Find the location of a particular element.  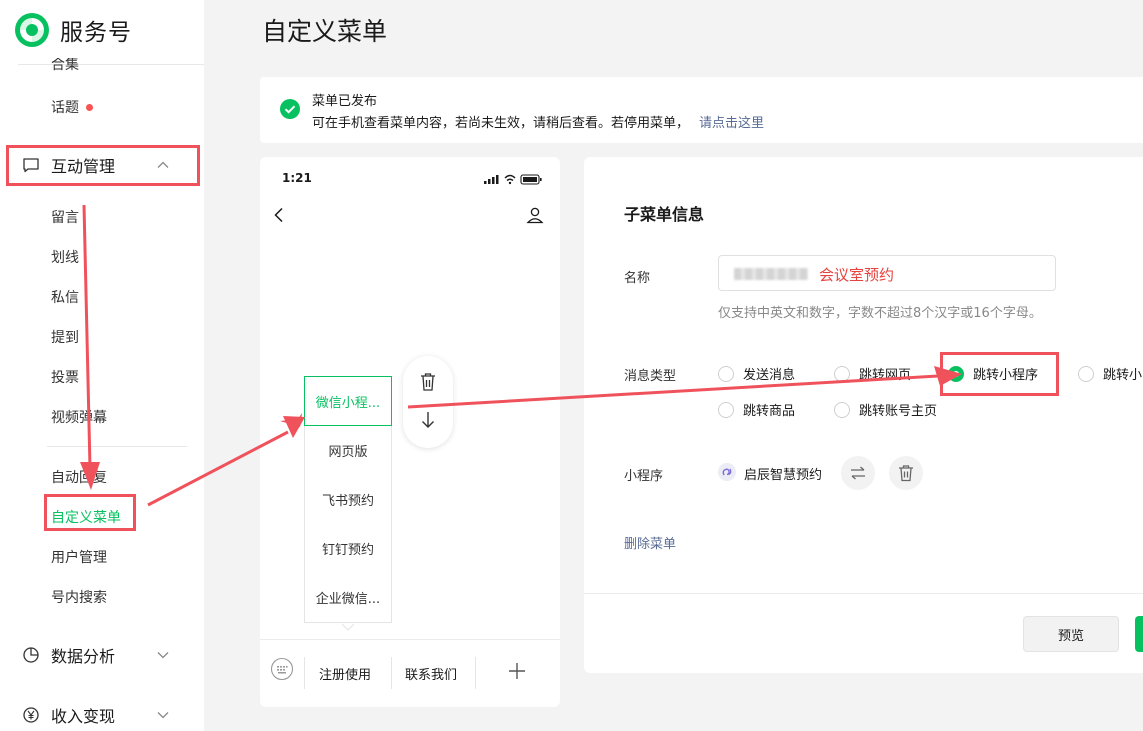

disable-menu-link: 请点击这里 is located at coordinates (731, 123).